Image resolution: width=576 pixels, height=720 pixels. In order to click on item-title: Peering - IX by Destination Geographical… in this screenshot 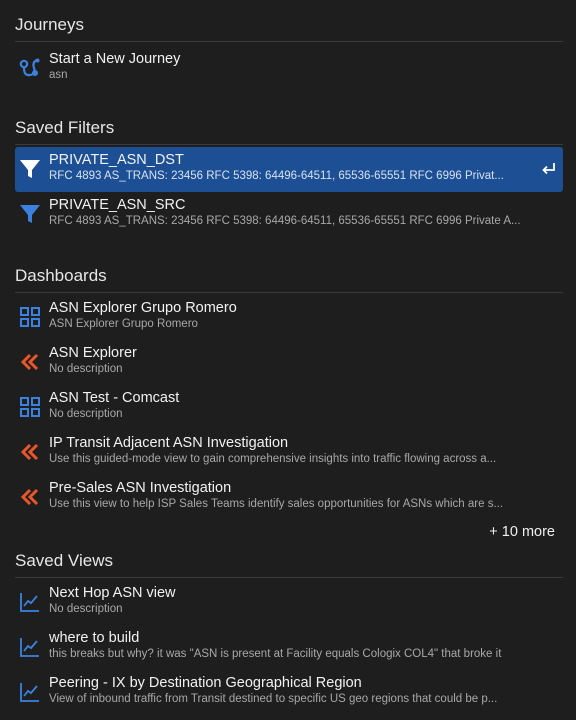, I will do `click(205, 683)`.